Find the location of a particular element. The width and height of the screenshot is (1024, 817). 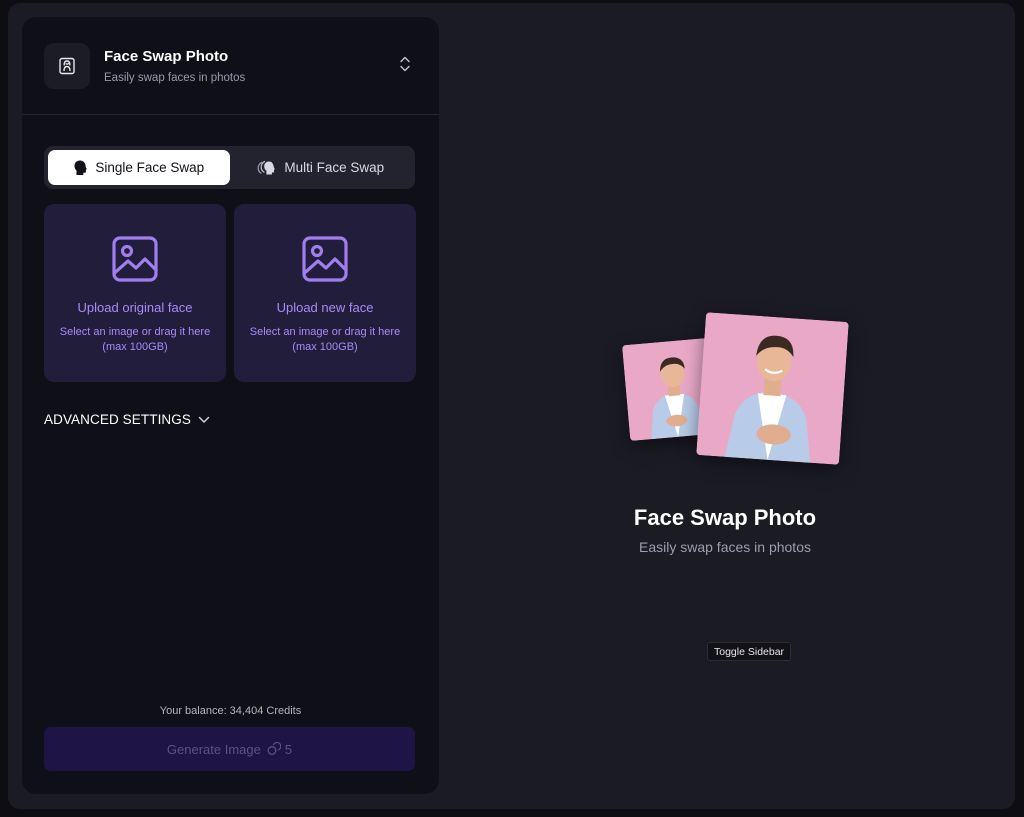

advanced-settings-toggle: ADVANCED SETTINGS is located at coordinates (127, 419).